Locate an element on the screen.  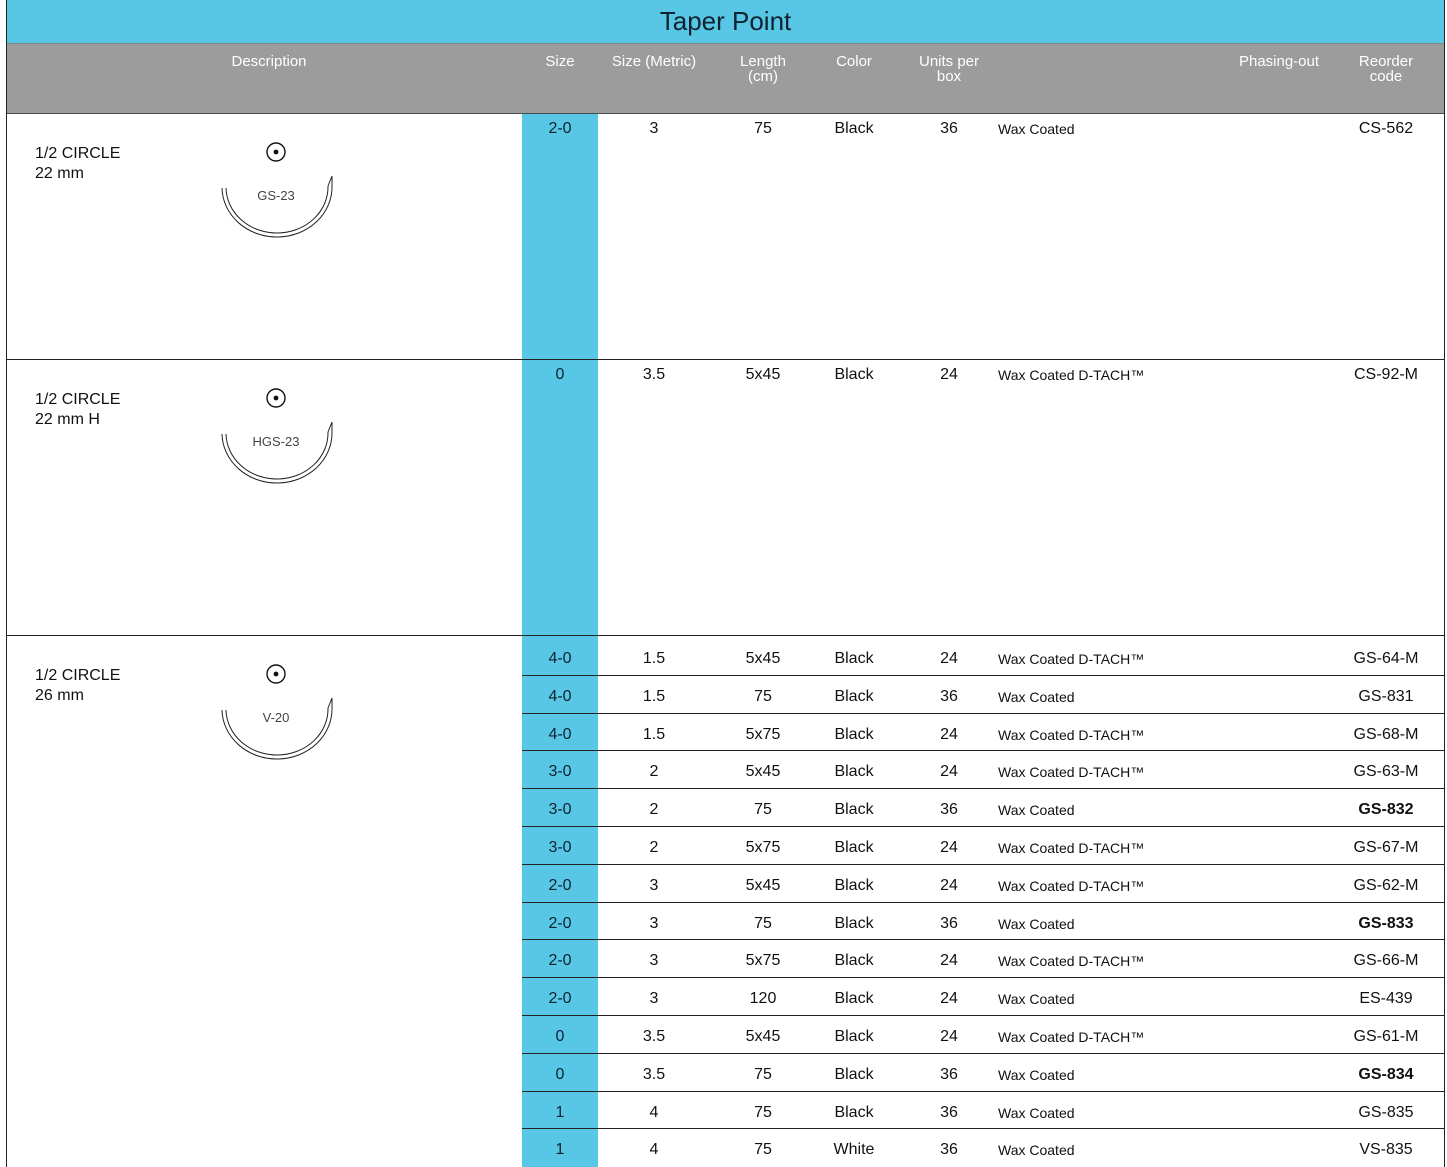
needle-shape-label: 1/2 CIRCLE 22 mm is located at coordinates (78, 163).